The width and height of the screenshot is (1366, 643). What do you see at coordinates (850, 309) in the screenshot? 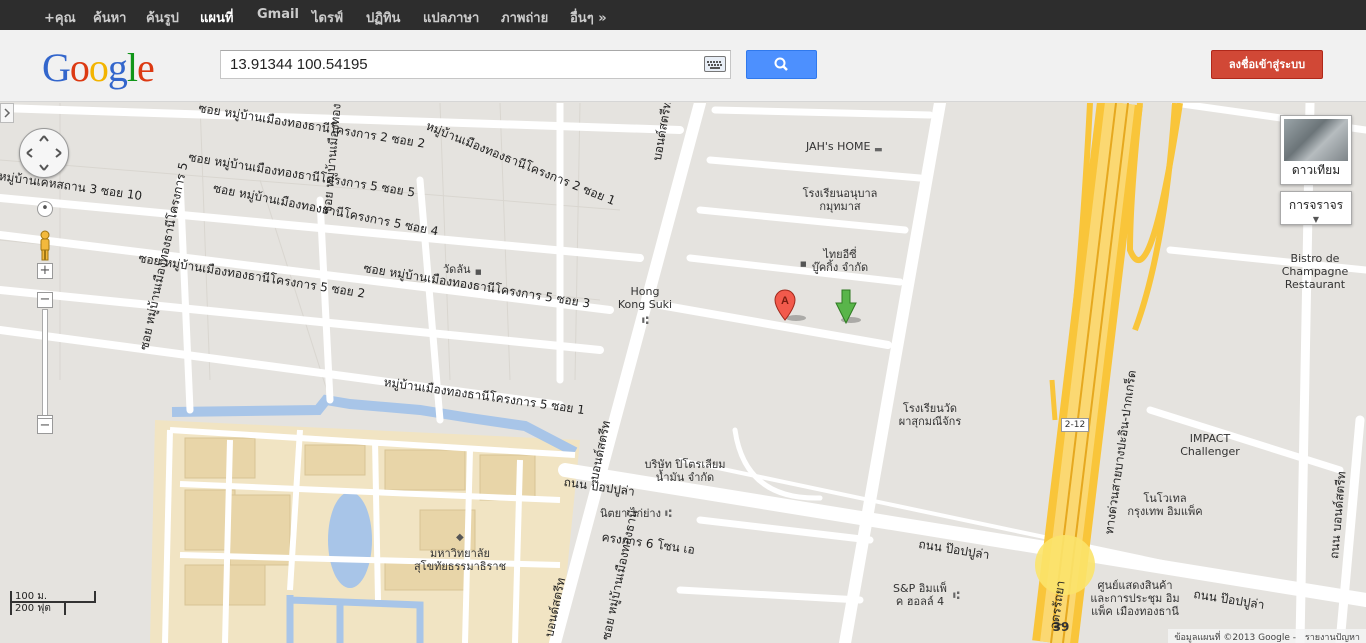
I see `green-arrow-icon` at bounding box center [850, 309].